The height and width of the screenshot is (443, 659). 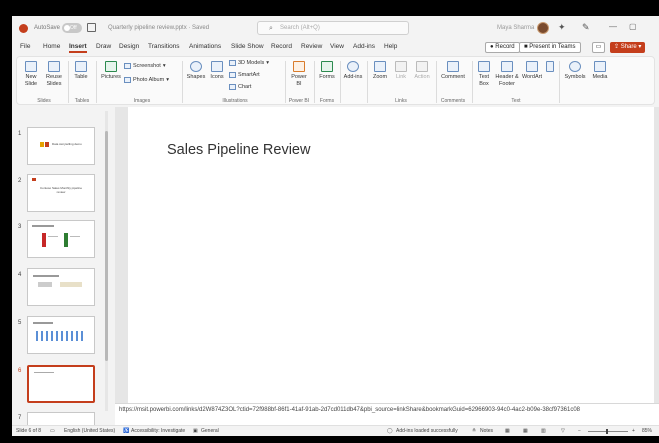 What do you see at coordinates (532, 71) in the screenshot?
I see `wordart-button: WordArt` at bounding box center [532, 71].